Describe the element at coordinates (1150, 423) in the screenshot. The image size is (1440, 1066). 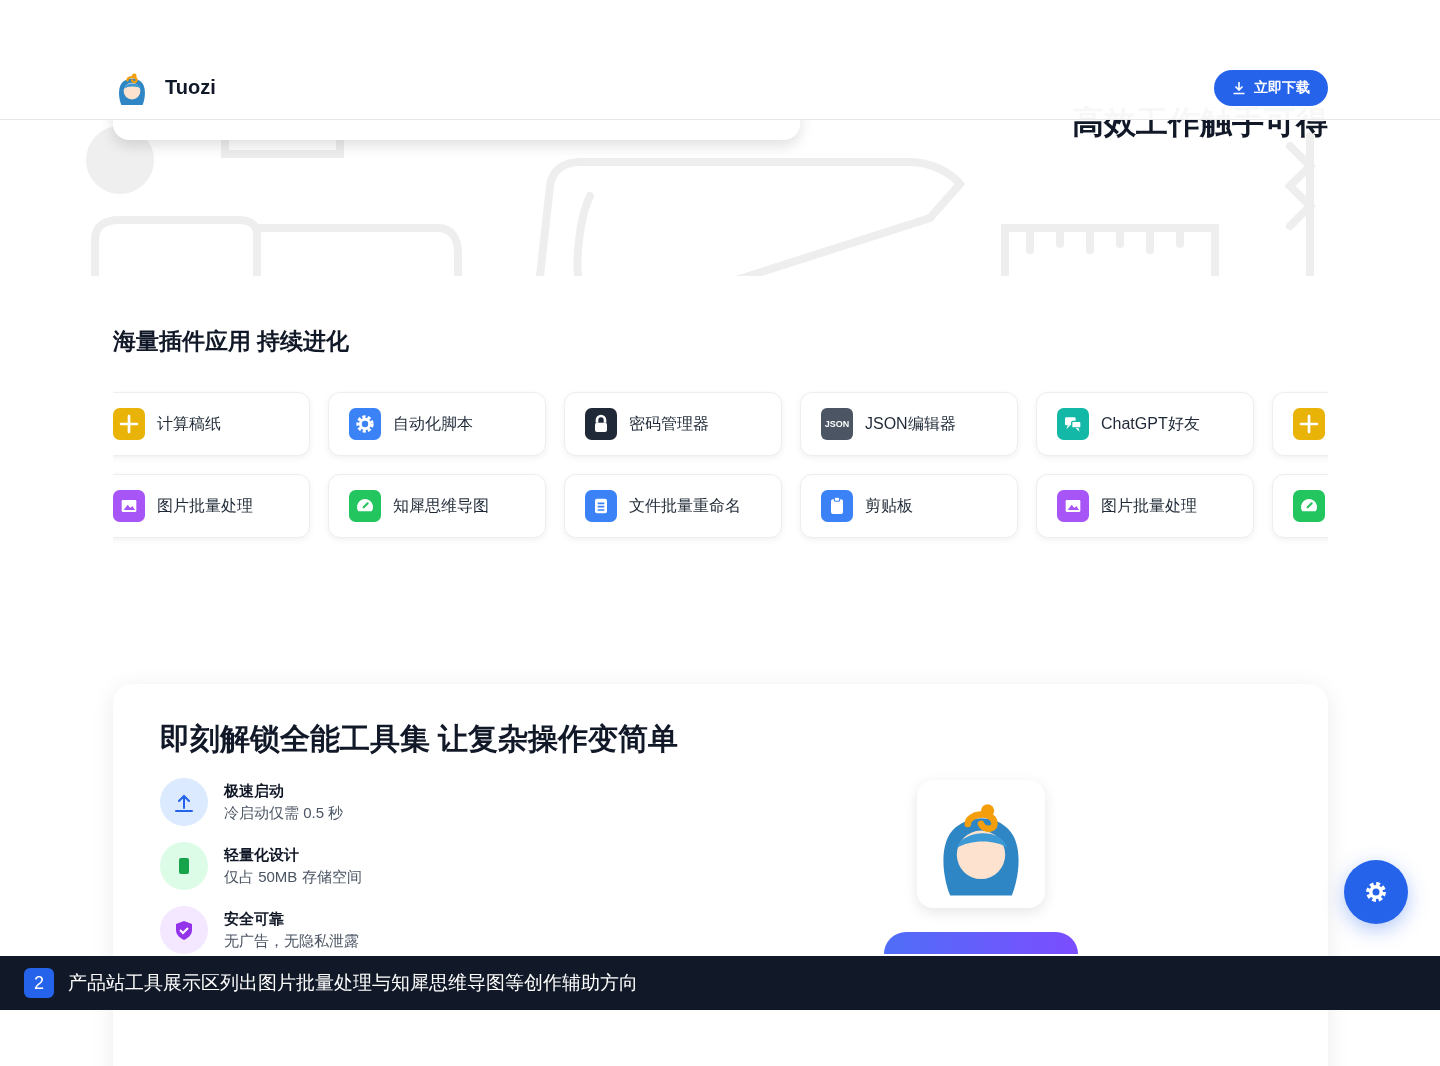
I see `plugin-name: ChatGPT好友` at that location.